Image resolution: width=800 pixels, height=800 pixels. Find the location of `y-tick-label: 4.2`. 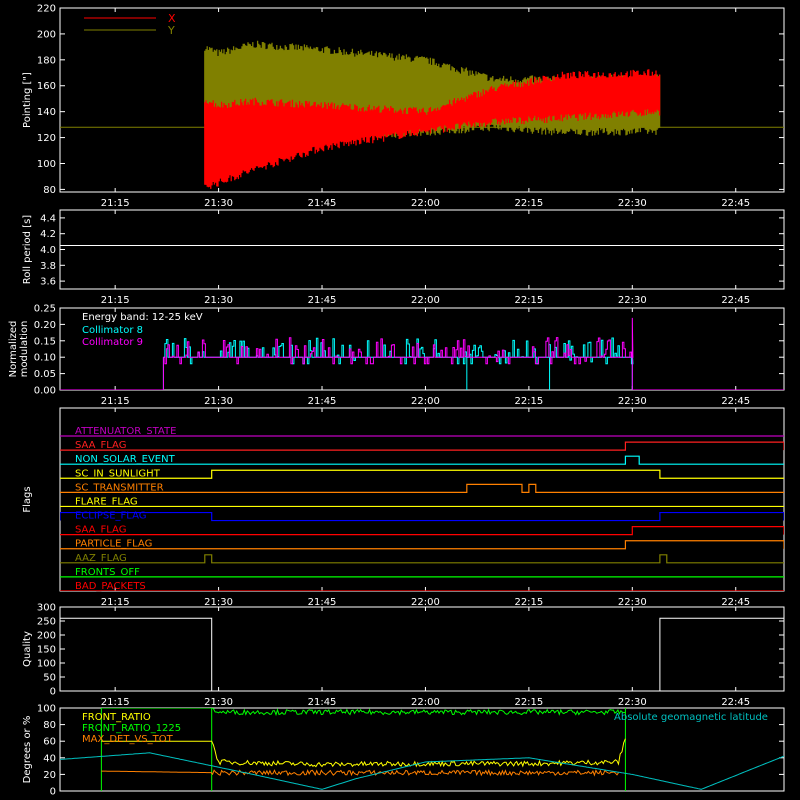

y-tick-label: 4.2 is located at coordinates (48, 234).